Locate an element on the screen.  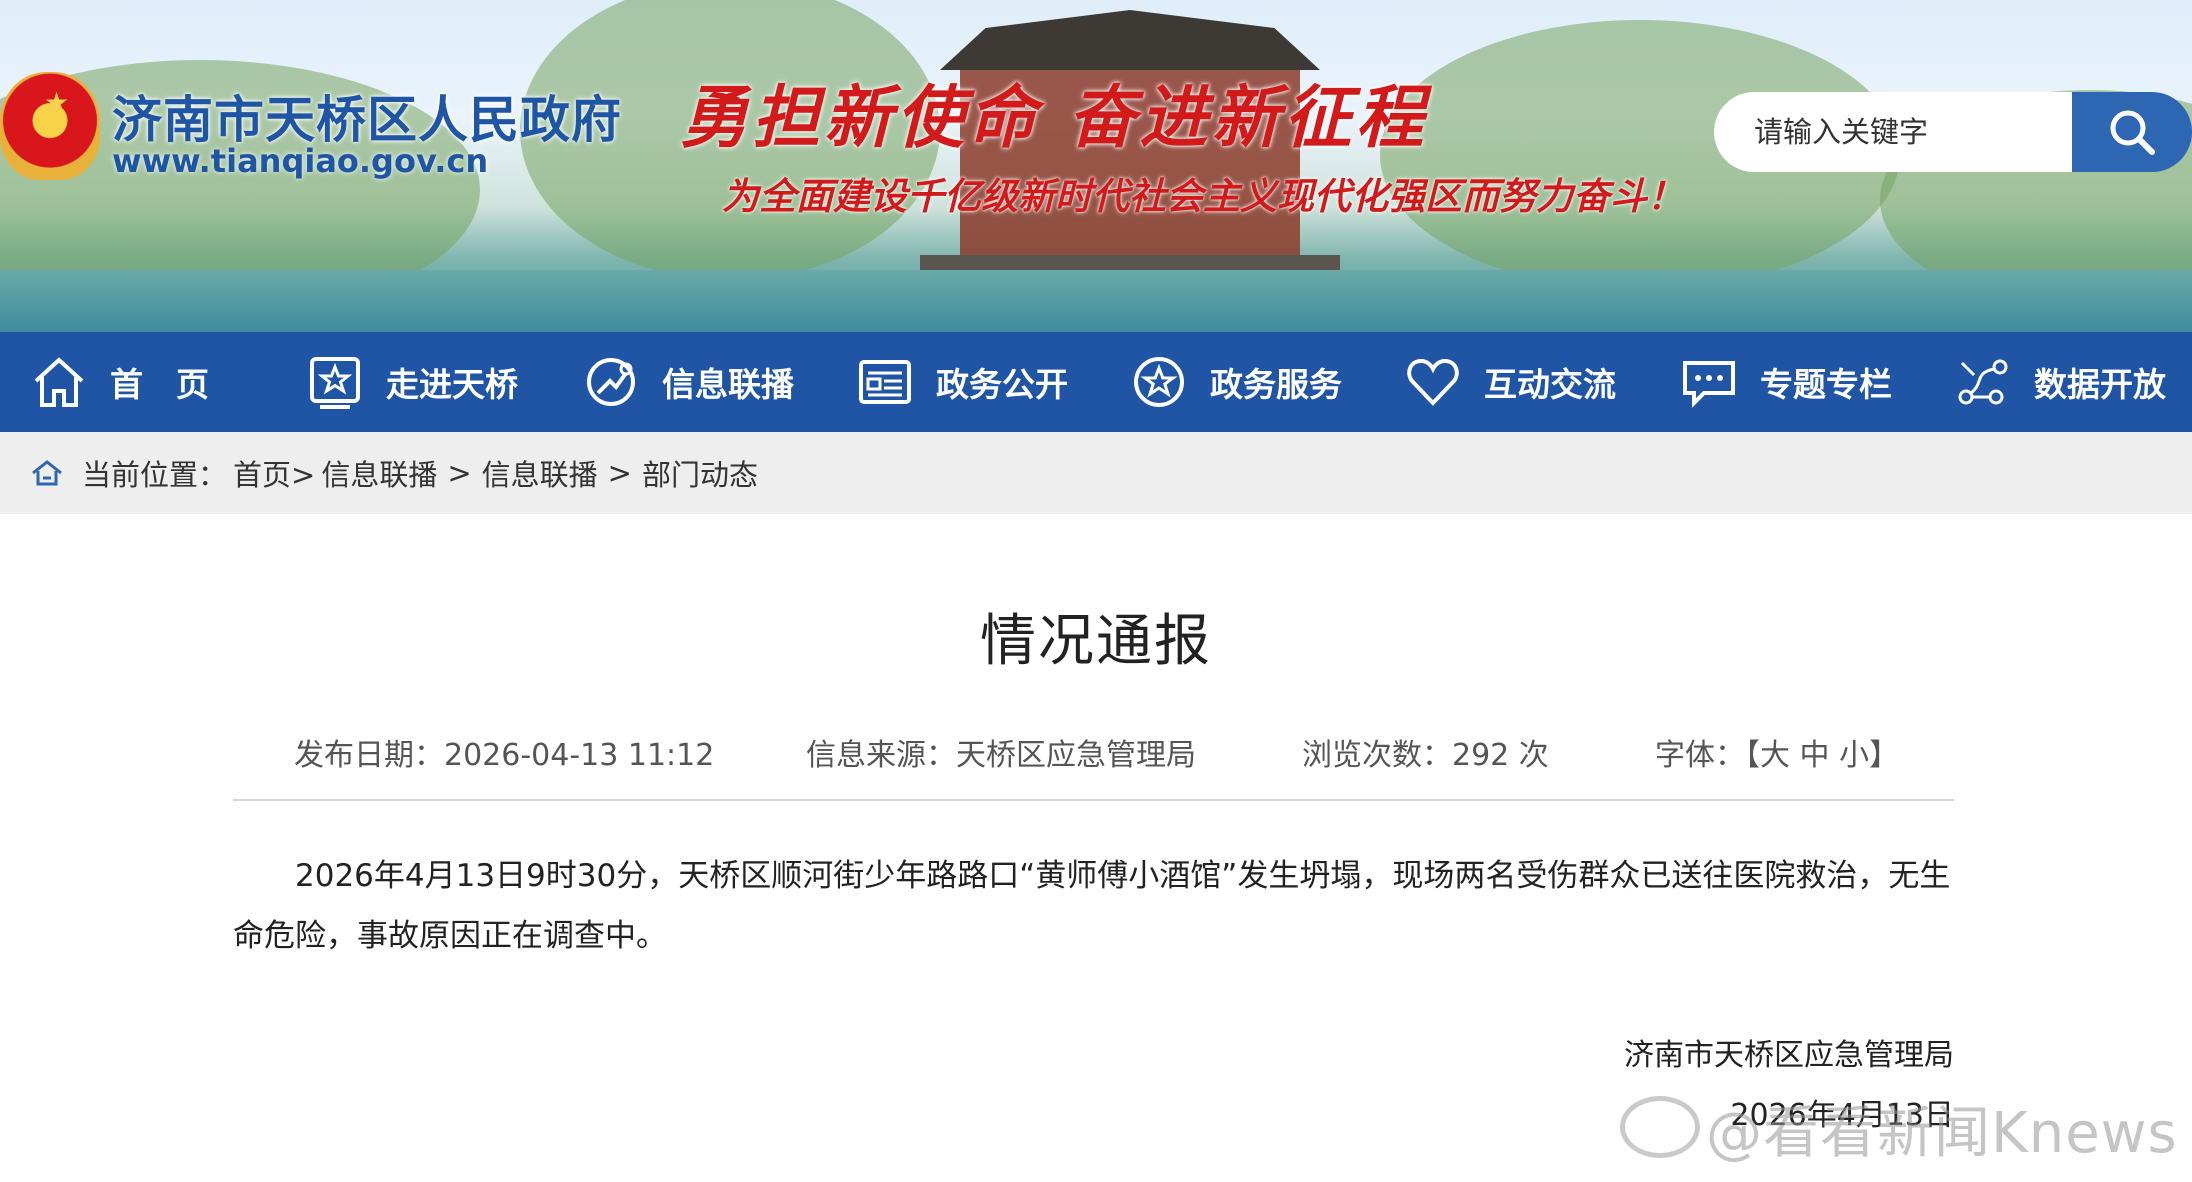
breadcrumb: 当前位置： 首页> 信息联播 > 信息联播 > 部门动态 is located at coordinates (397, 473).